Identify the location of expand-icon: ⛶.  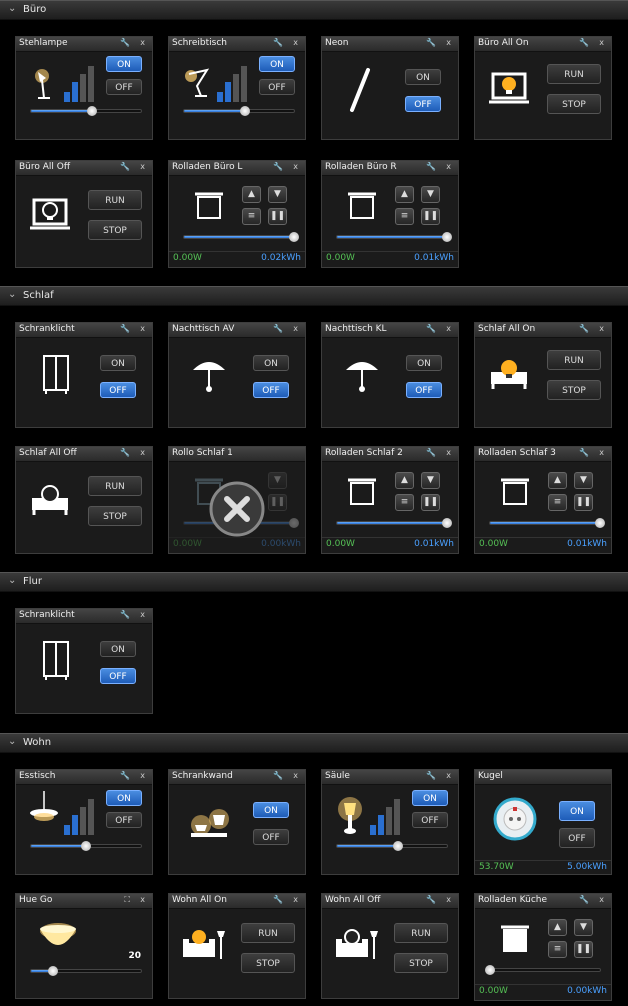
(127, 900).